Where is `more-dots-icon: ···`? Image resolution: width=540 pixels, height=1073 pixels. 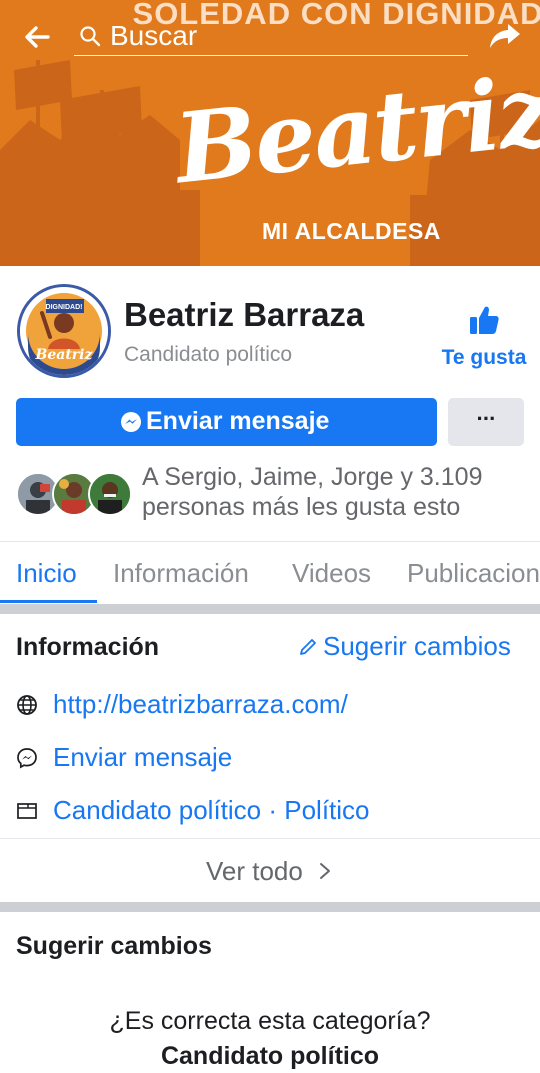 more-dots-icon: ··· is located at coordinates (486, 418).